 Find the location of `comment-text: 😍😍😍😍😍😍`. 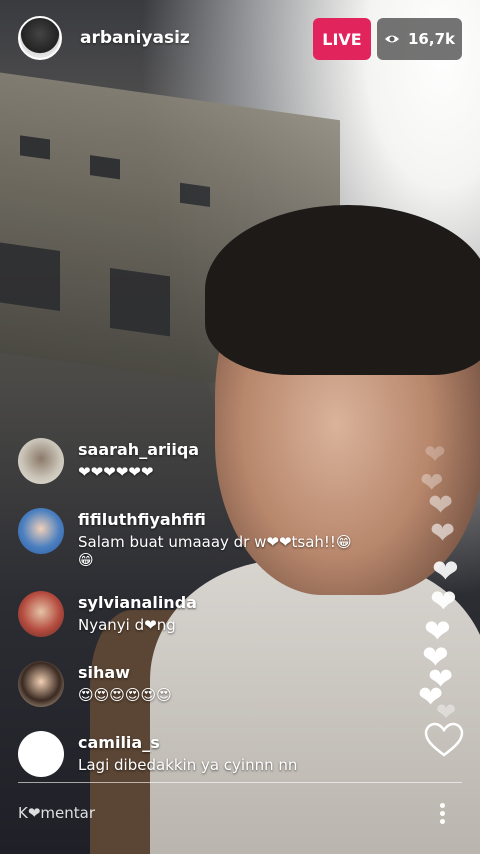

comment-text: 😍😍😍😍😍😍 is located at coordinates (125, 695).